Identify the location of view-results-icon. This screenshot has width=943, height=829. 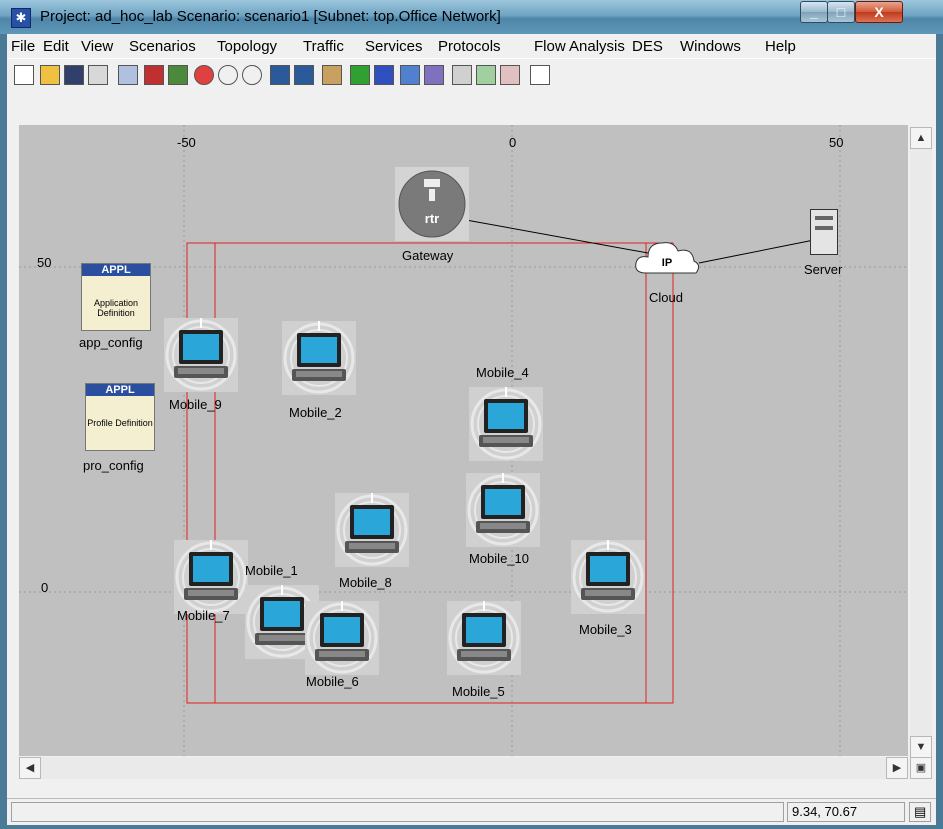
(384, 75).